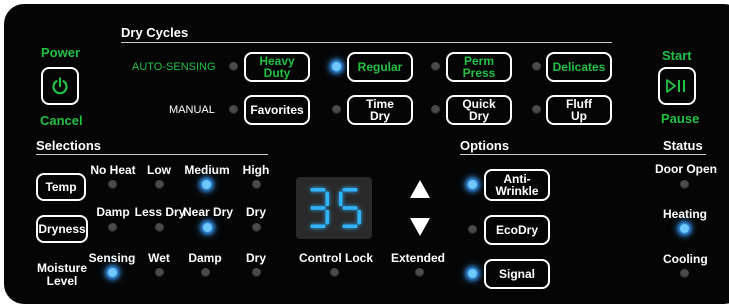 The image size is (729, 304). Describe the element at coordinates (69, 145) in the screenshot. I see `selections-title: Selections` at that location.